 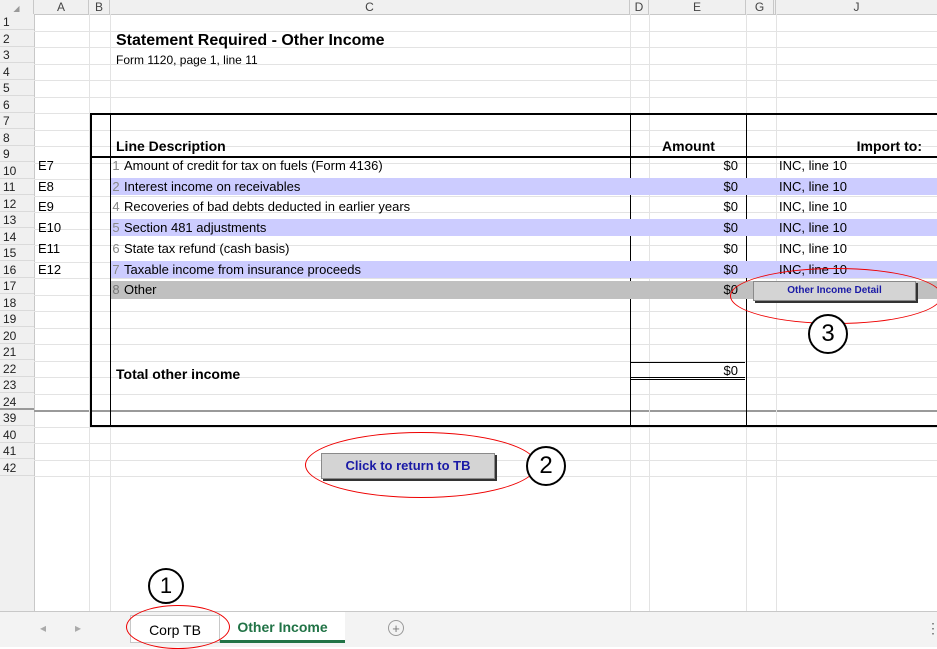 What do you see at coordinates (17, 336) in the screenshot?
I see `row-header: 20` at bounding box center [17, 336].